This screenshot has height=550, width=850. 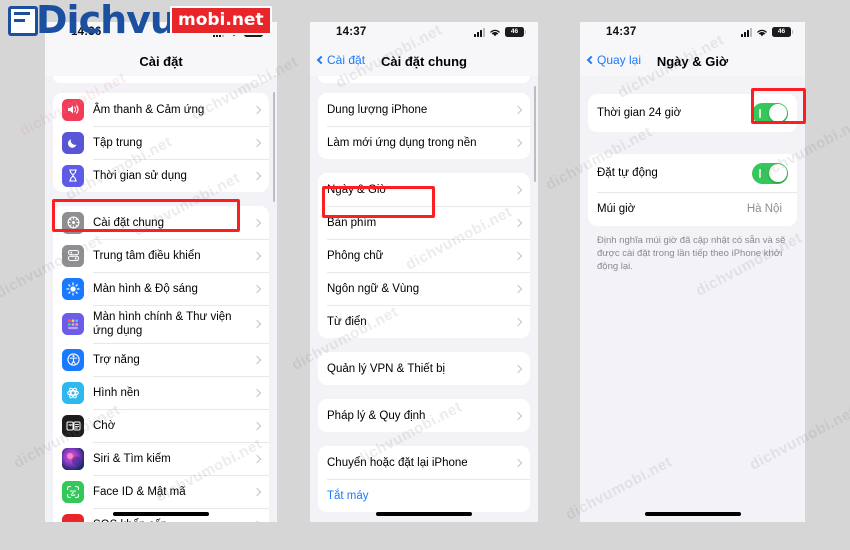 What do you see at coordinates (764, 209) in the screenshot?
I see `time-zone-value: Hà Nội` at bounding box center [764, 209].